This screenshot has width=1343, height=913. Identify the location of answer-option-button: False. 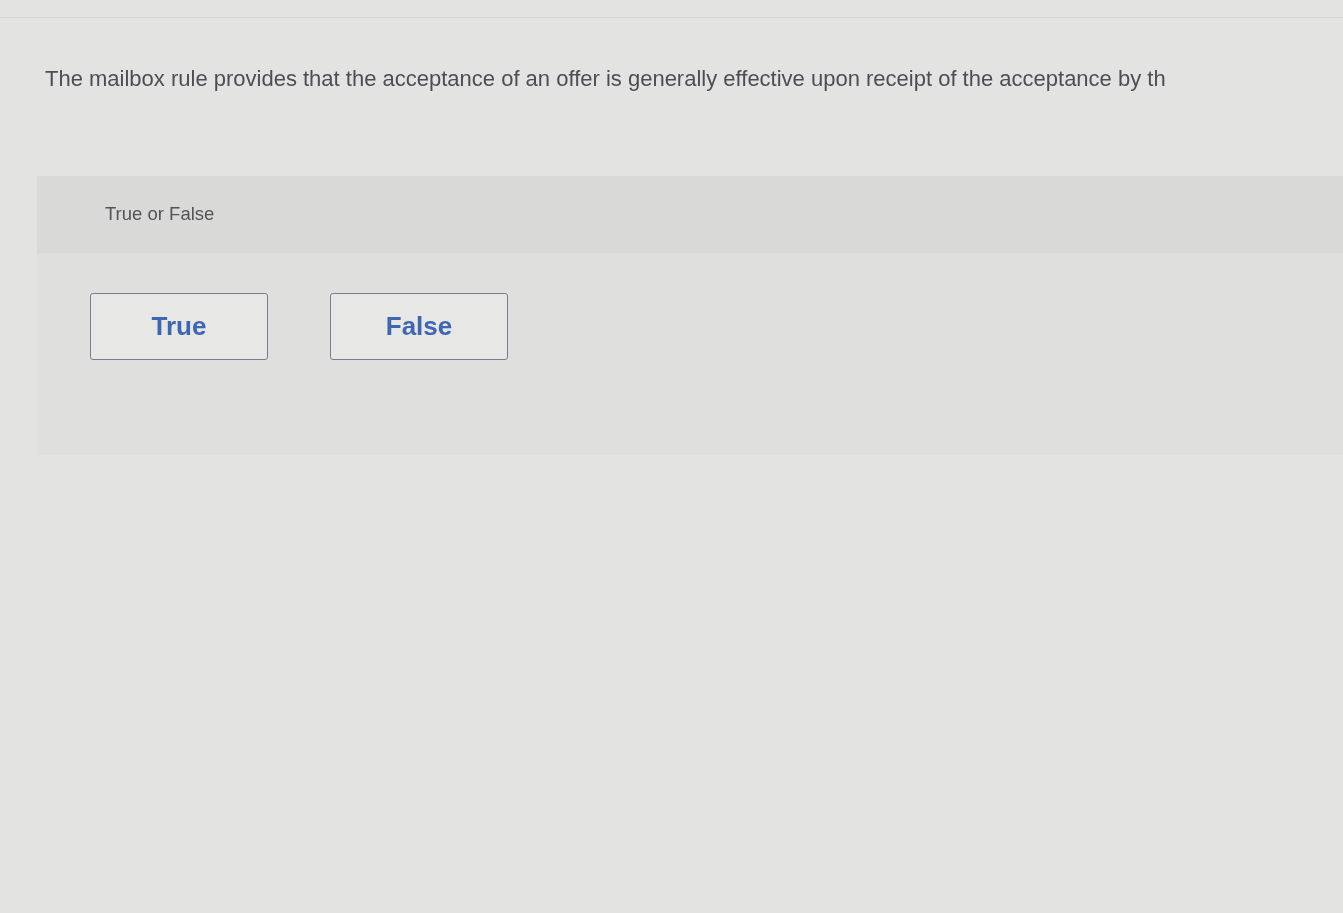
(419, 326).